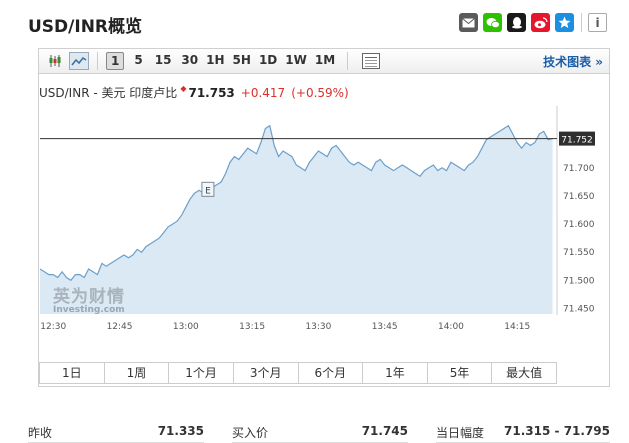 This screenshot has width=629, height=443. Describe the element at coordinates (573, 61) in the screenshot. I see `technical-chart-link: 技术图表 »` at that location.